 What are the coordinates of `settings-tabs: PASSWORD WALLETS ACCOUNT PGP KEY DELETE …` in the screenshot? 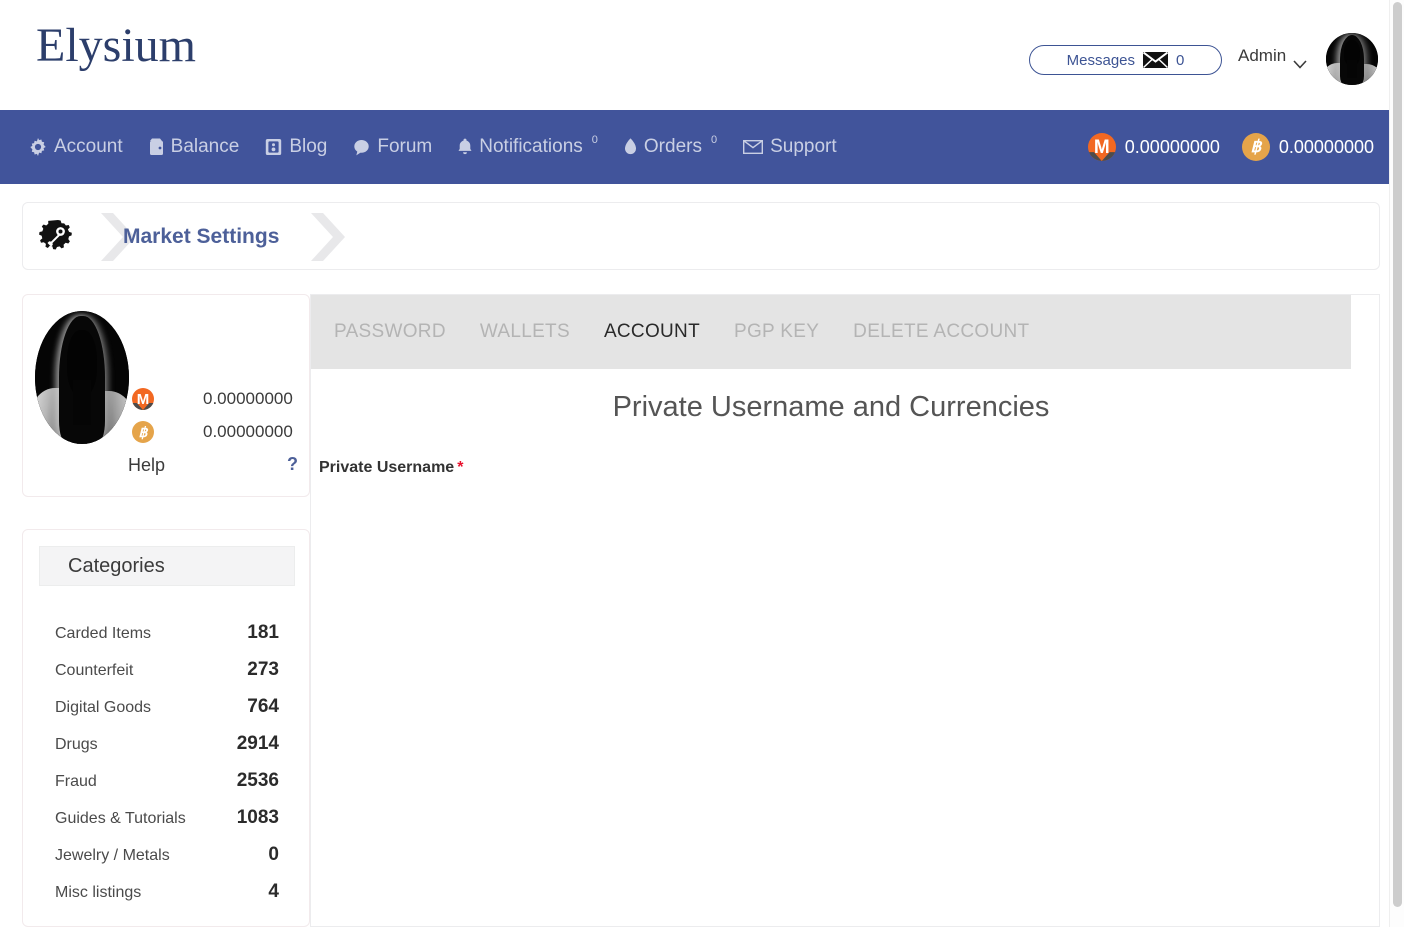 It's located at (831, 332).